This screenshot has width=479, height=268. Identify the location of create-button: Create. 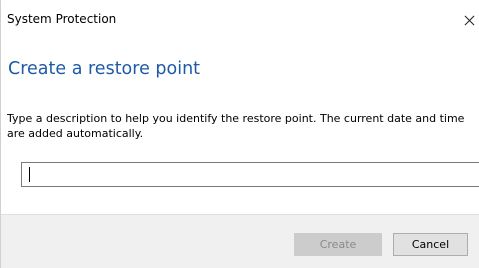
(338, 244).